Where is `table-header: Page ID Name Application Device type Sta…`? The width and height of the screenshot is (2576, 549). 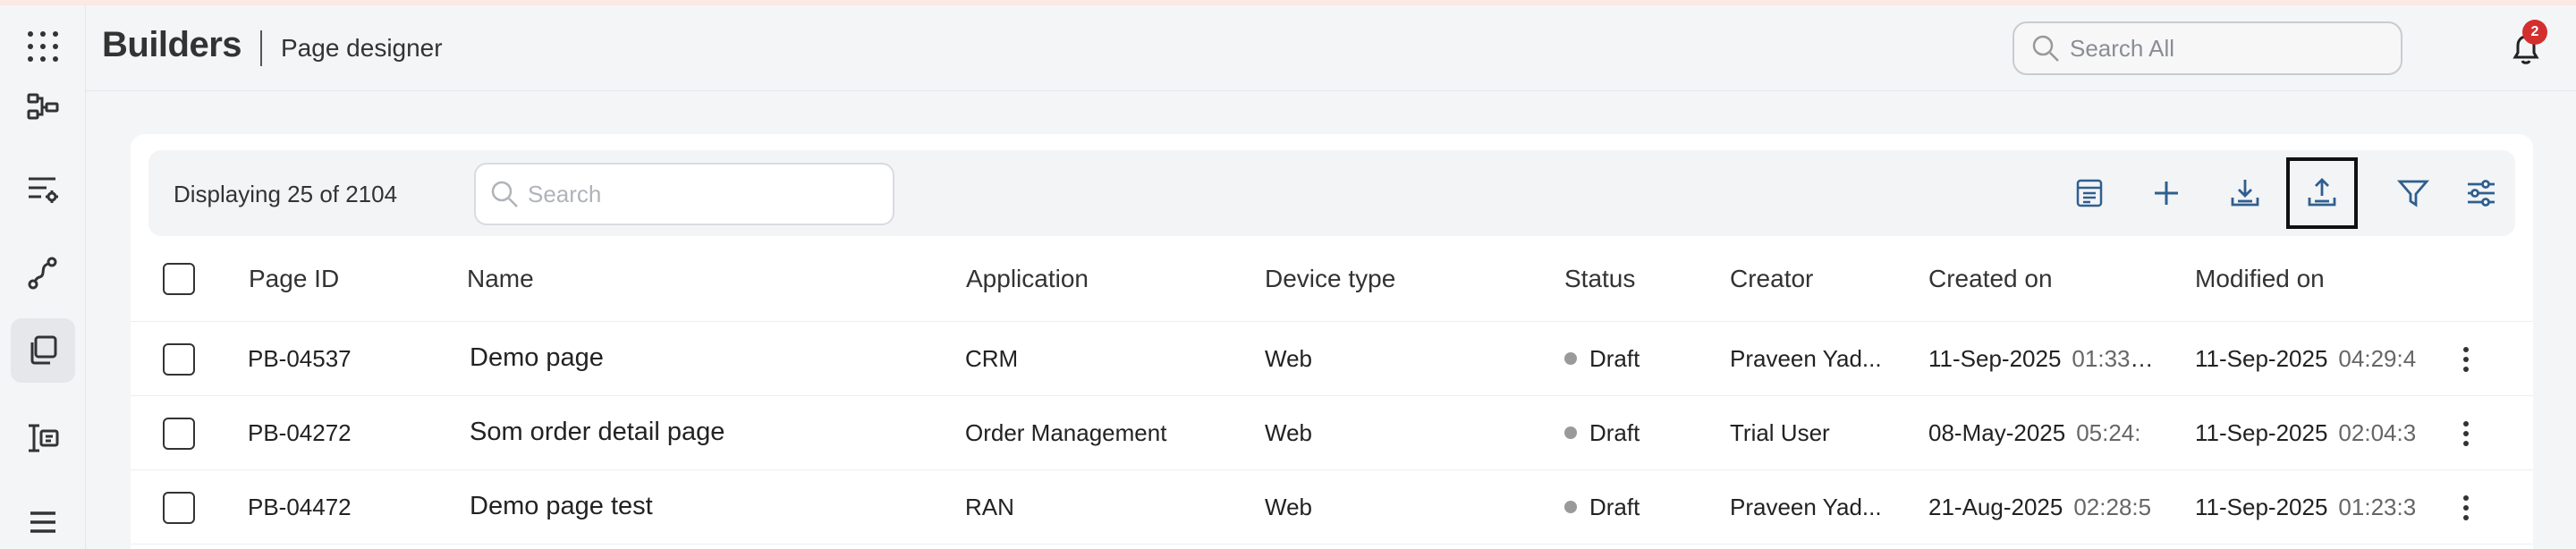
table-header: Page ID Name Application Device type Sta… is located at coordinates (1332, 280).